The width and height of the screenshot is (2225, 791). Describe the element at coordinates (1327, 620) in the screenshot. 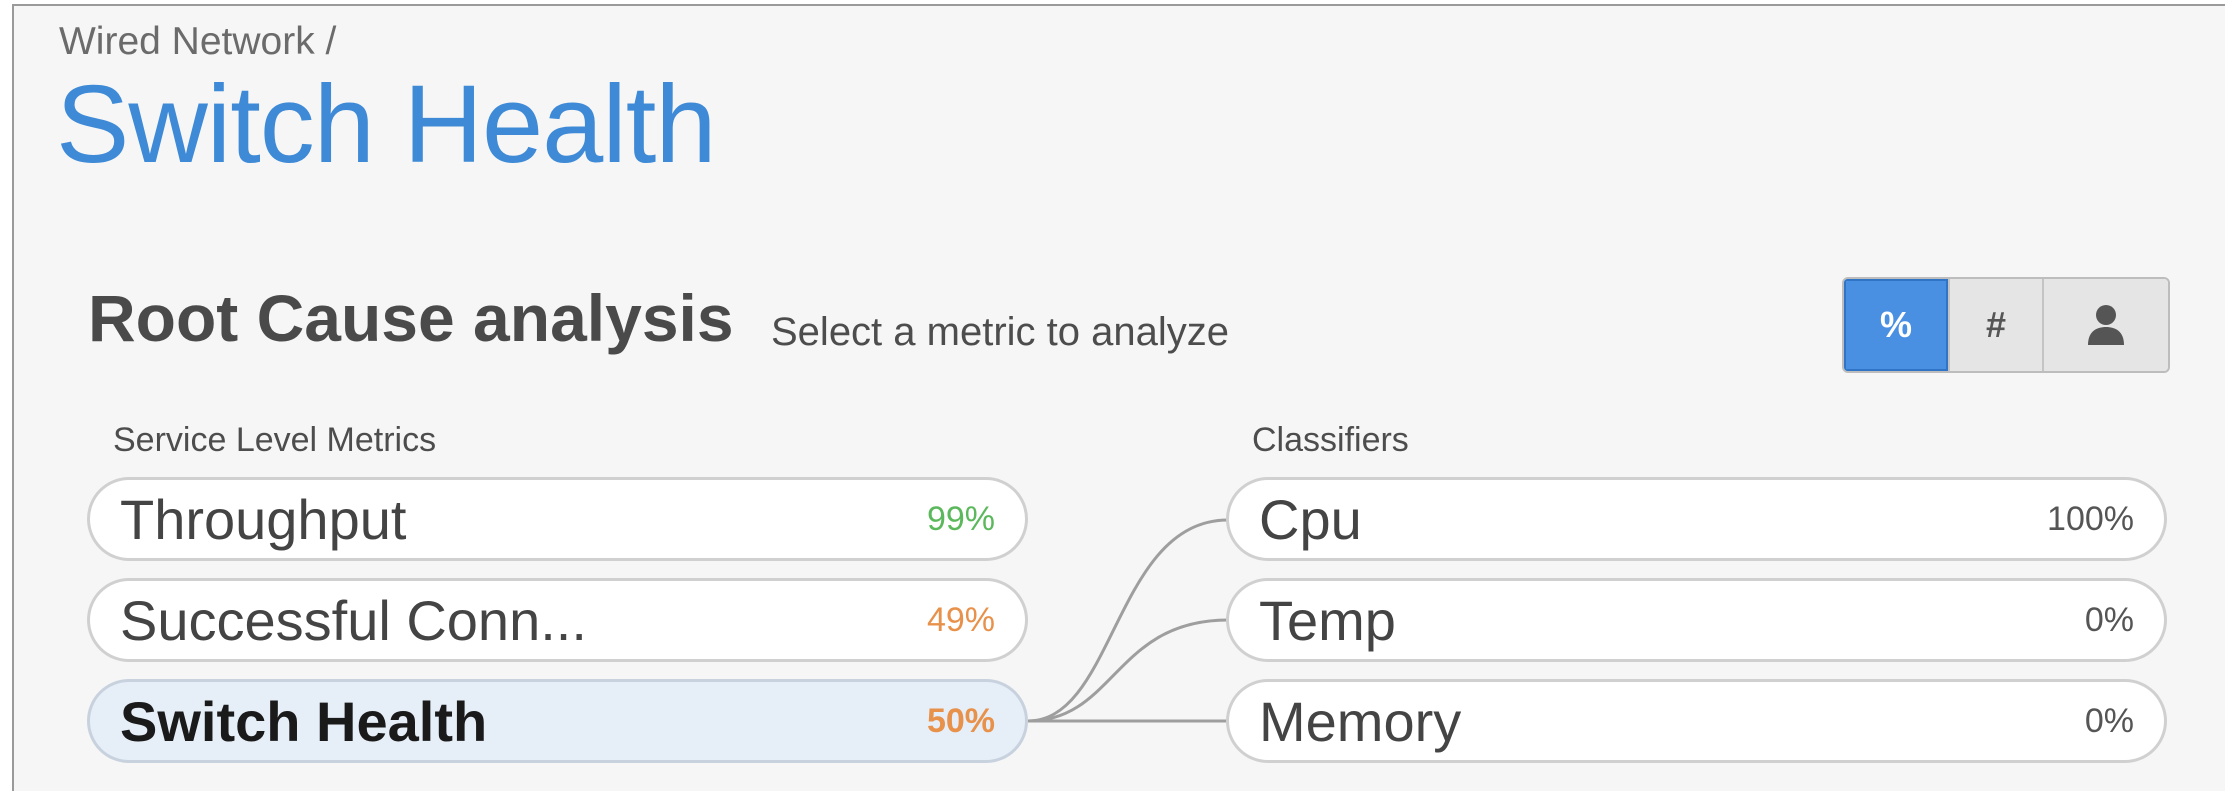

I see `classifier-name: Temp` at that location.